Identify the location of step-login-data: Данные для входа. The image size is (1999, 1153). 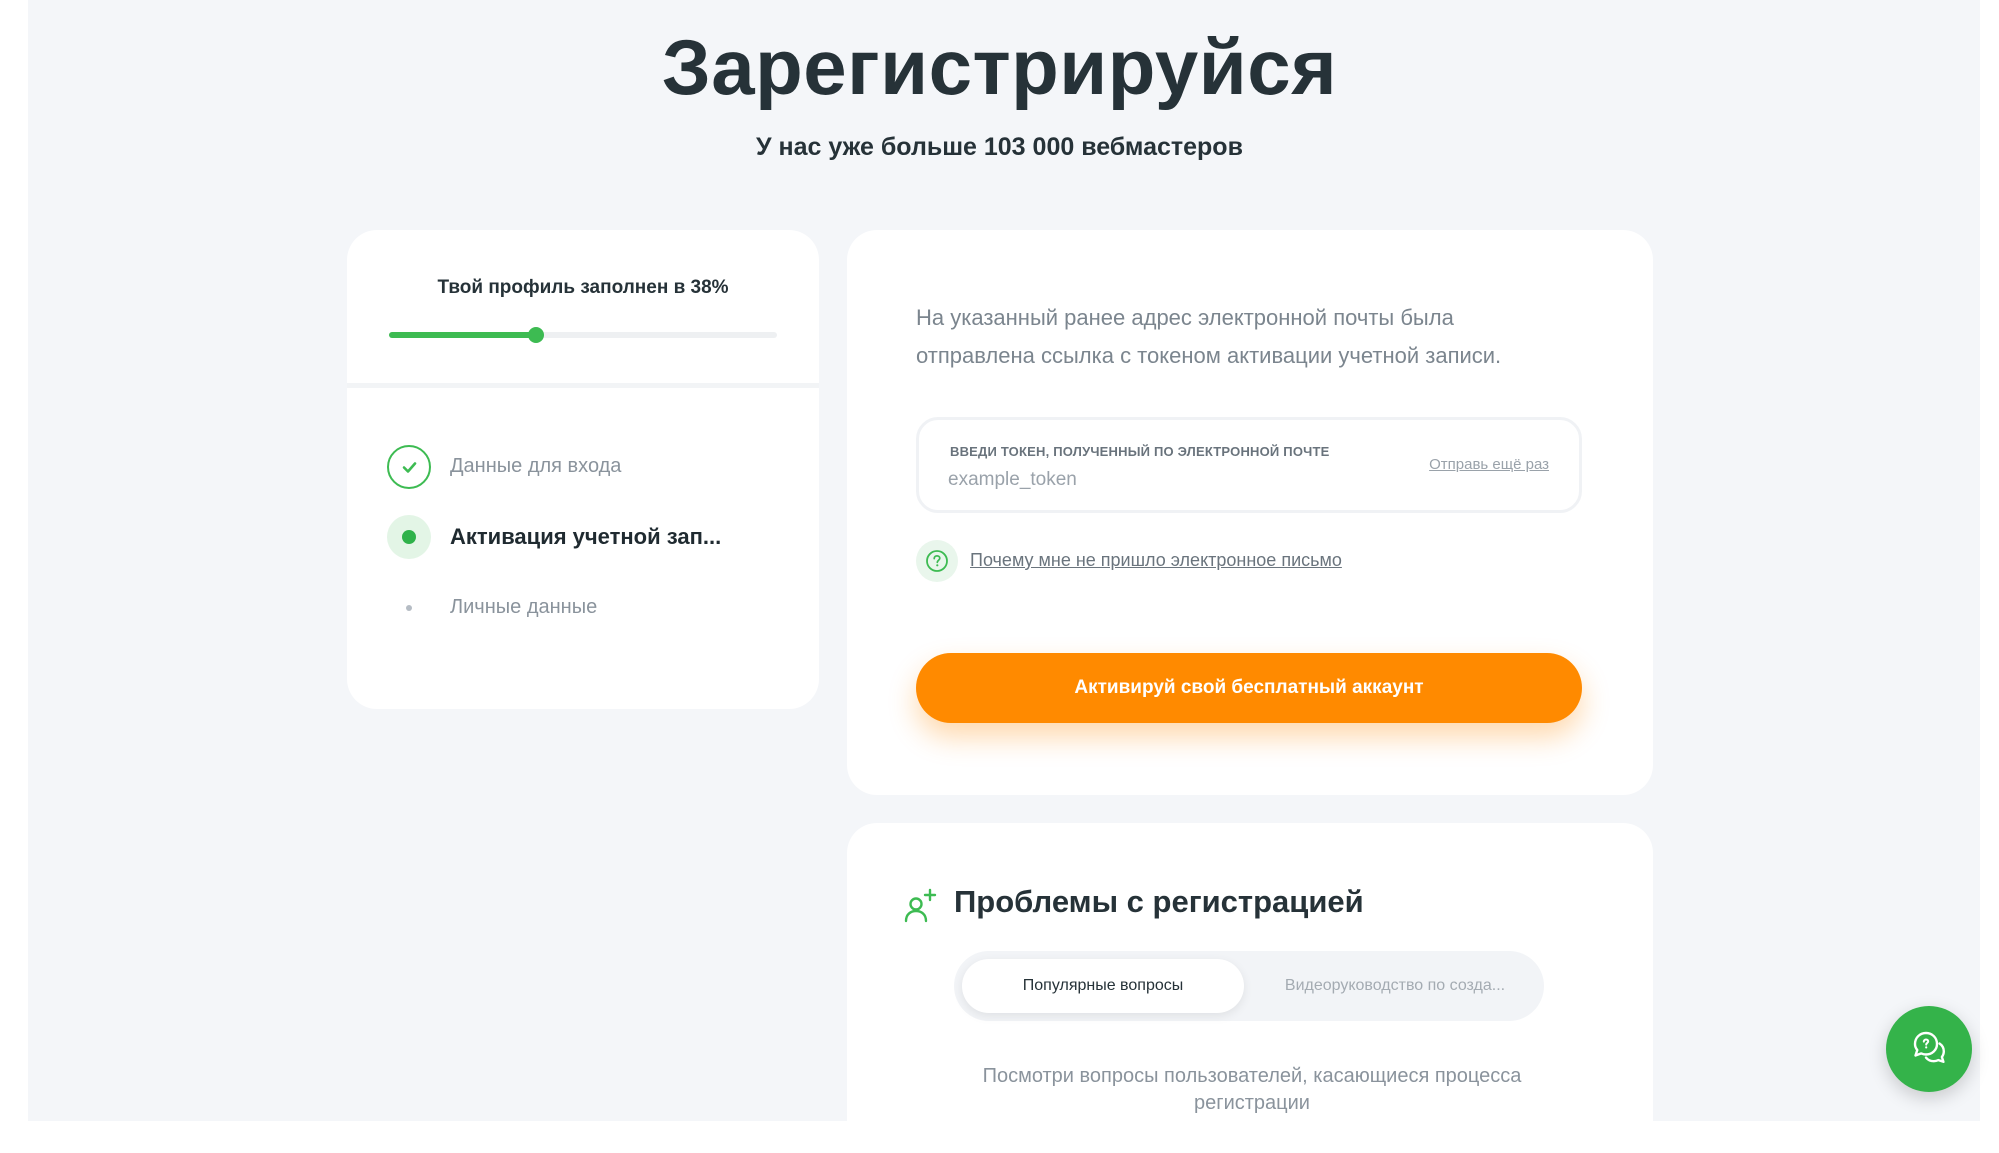
(587, 467).